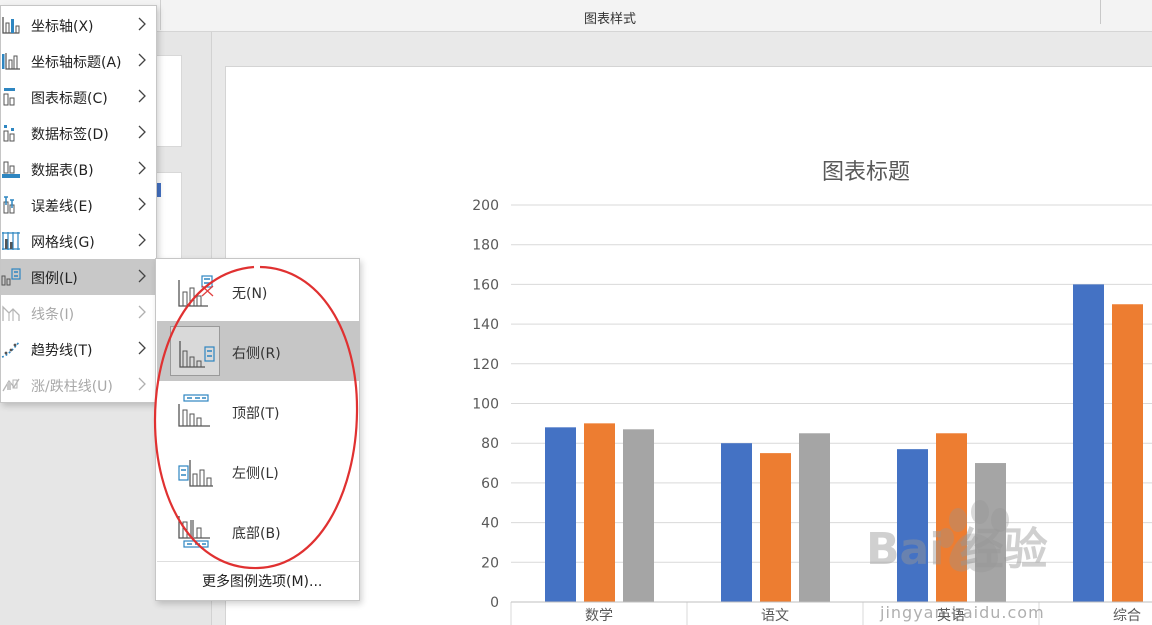  I want to click on y-tick-label: 160, so click(485, 285).